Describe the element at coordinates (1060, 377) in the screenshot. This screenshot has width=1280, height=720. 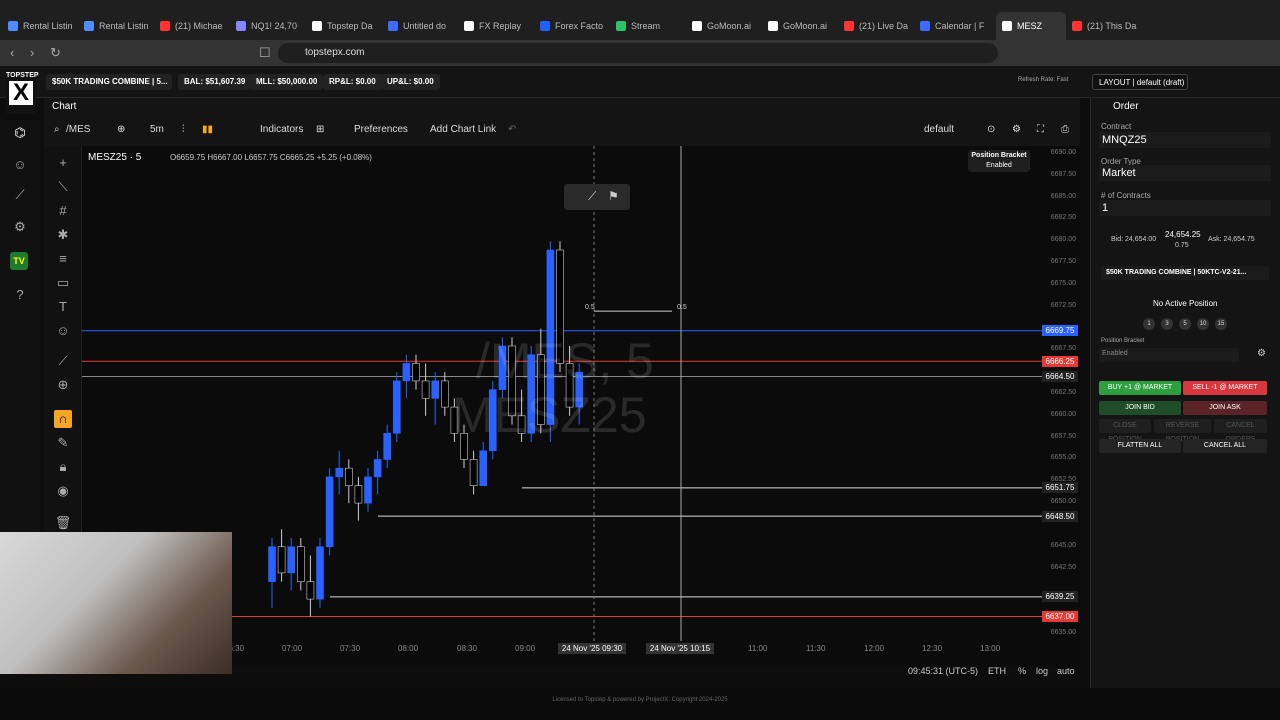
I see `price-tag: 6664.50` at that location.